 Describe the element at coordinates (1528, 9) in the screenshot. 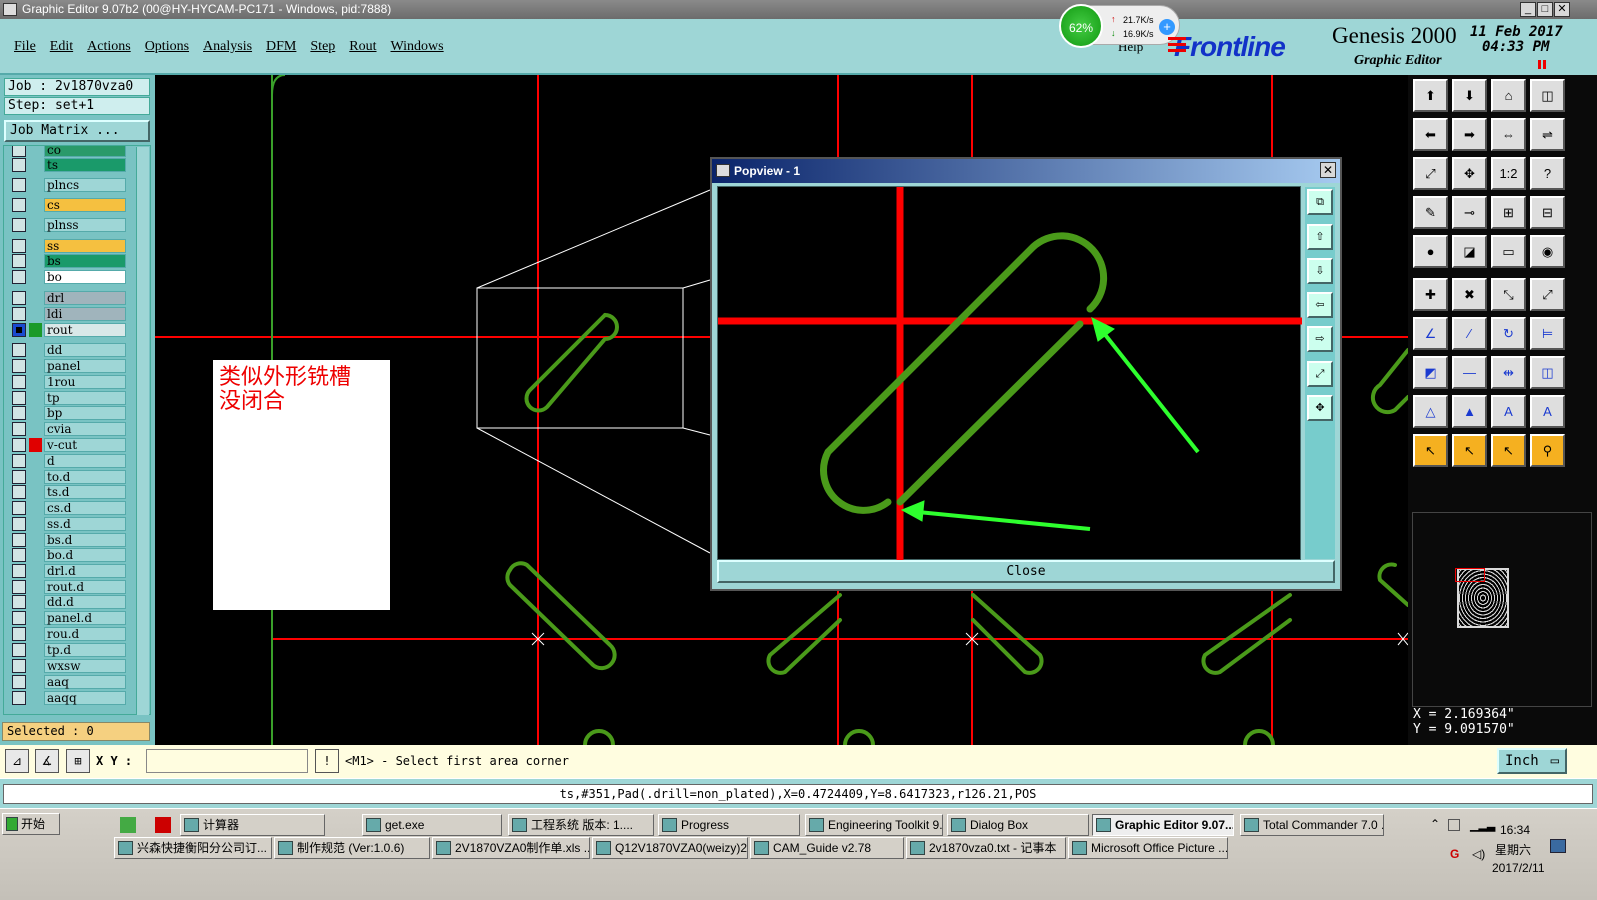

I see `minimize-button: _` at that location.